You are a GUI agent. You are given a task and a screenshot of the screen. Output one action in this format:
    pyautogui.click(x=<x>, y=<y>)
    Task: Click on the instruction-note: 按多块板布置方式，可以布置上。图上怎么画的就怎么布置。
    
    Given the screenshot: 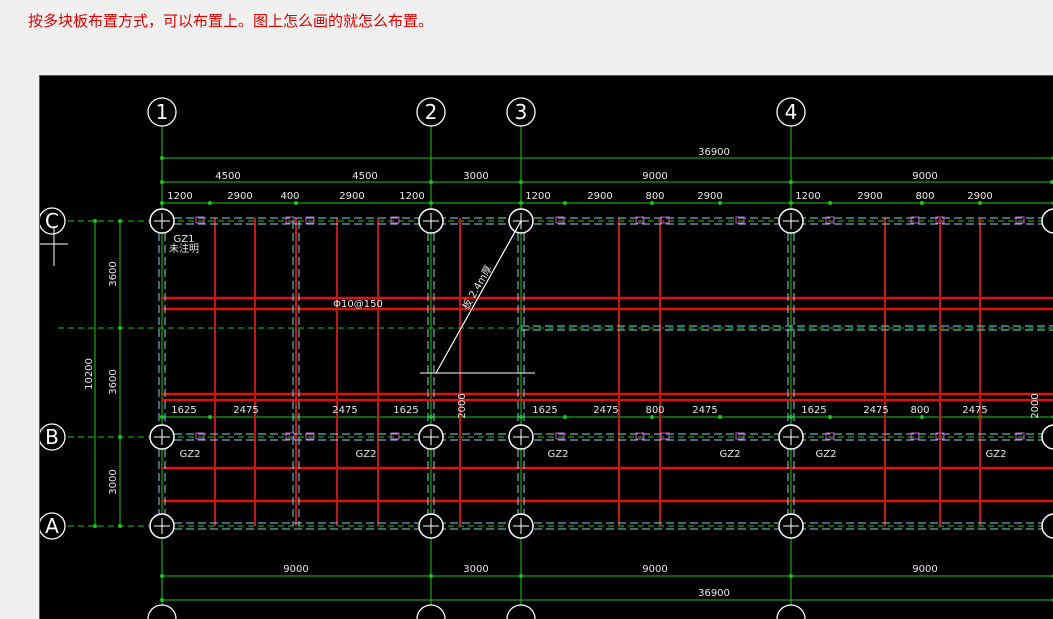 What is the action you would take?
    pyautogui.click(x=231, y=21)
    